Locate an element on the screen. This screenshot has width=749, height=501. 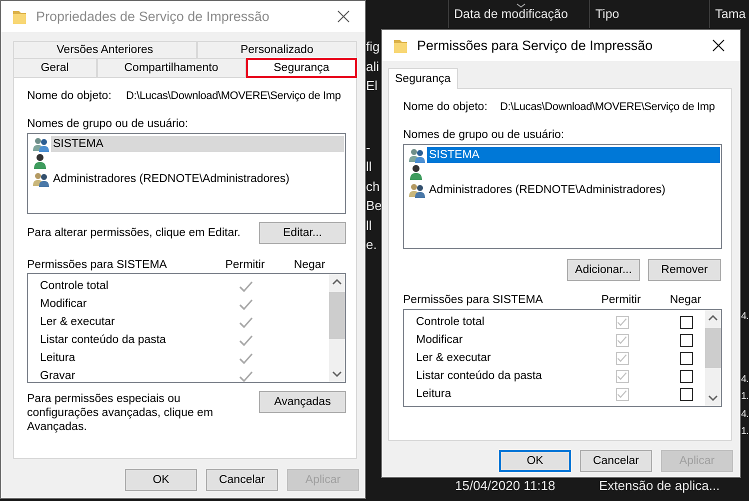
column-header: Data de modificação is located at coordinates (519, 14).